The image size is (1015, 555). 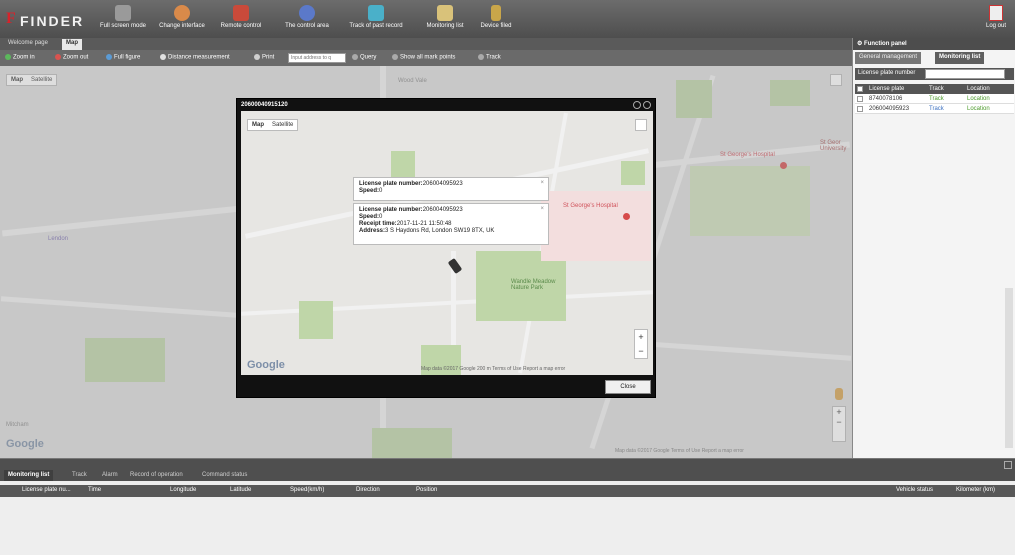 I want to click on query-button: Query, so click(x=364, y=57).